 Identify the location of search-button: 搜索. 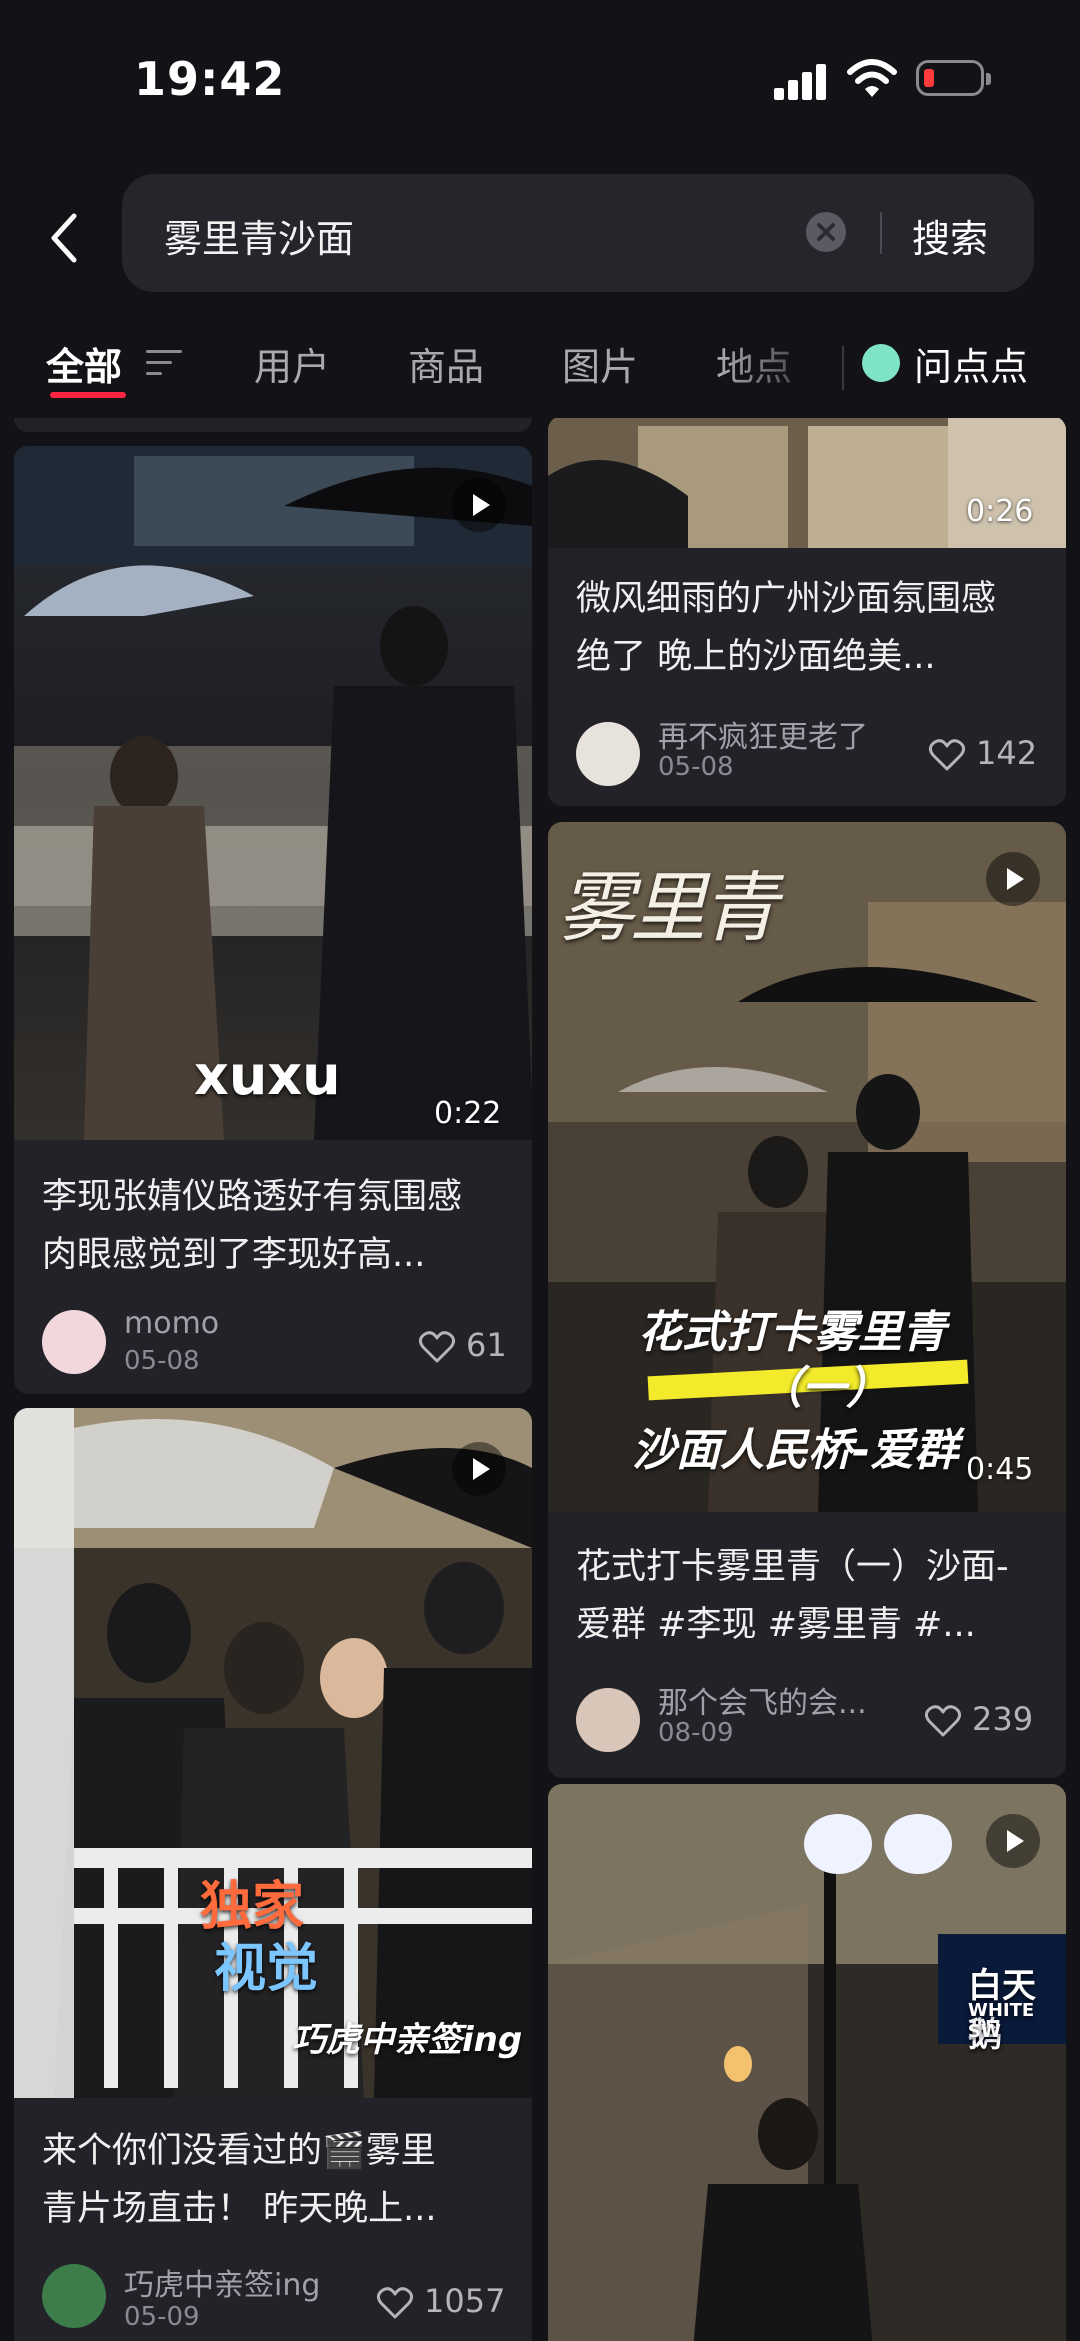
(950, 235).